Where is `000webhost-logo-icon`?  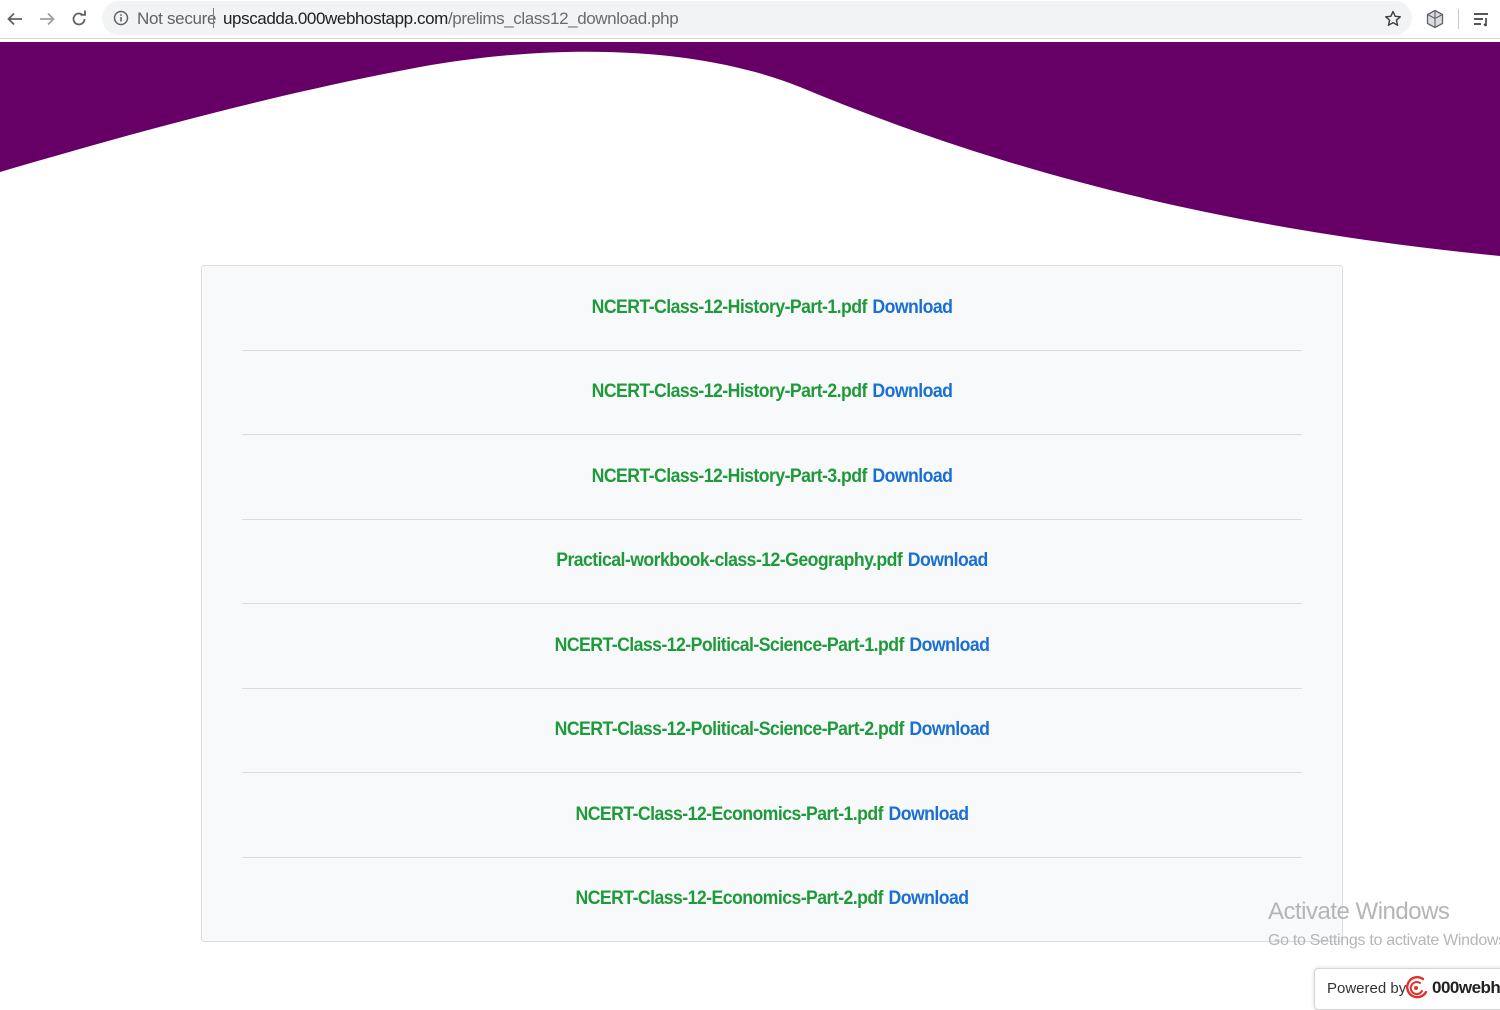 000webhost-logo-icon is located at coordinates (1417, 987).